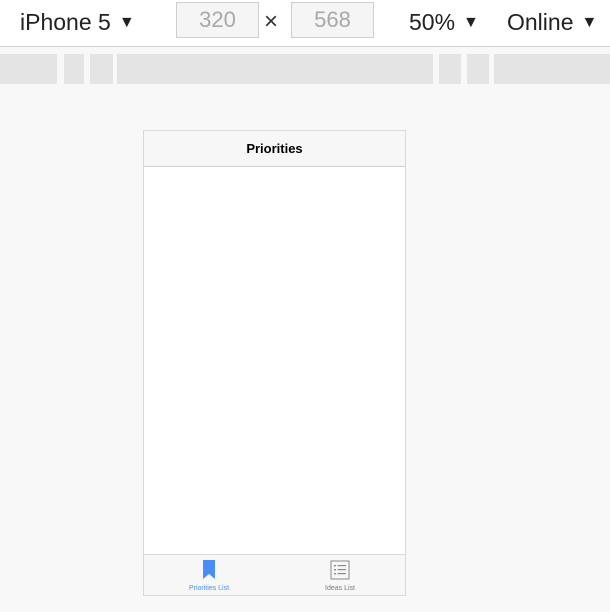  I want to click on page-title: Priorities, so click(274, 148).